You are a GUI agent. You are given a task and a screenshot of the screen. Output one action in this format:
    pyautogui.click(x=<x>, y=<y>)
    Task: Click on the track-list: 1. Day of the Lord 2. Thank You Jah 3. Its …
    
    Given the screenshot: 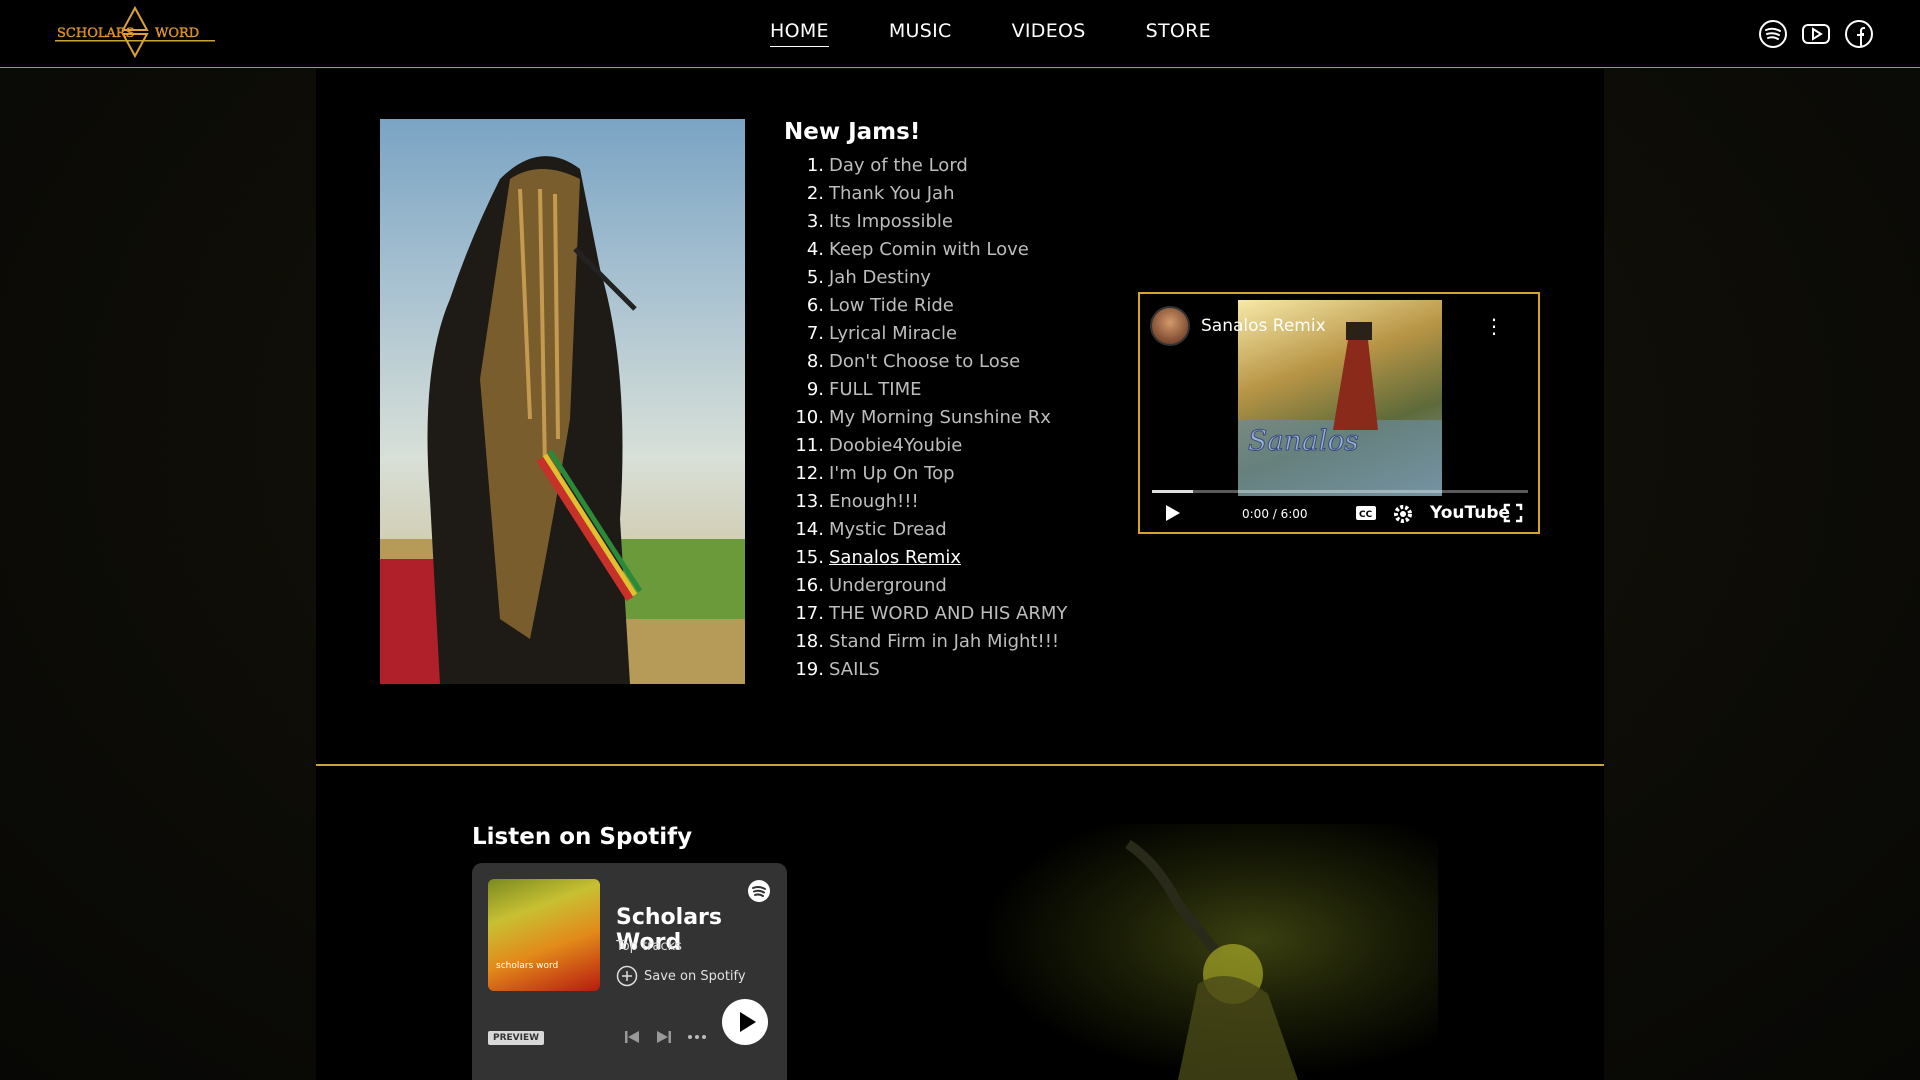 What is the action you would take?
    pyautogui.click(x=925, y=418)
    